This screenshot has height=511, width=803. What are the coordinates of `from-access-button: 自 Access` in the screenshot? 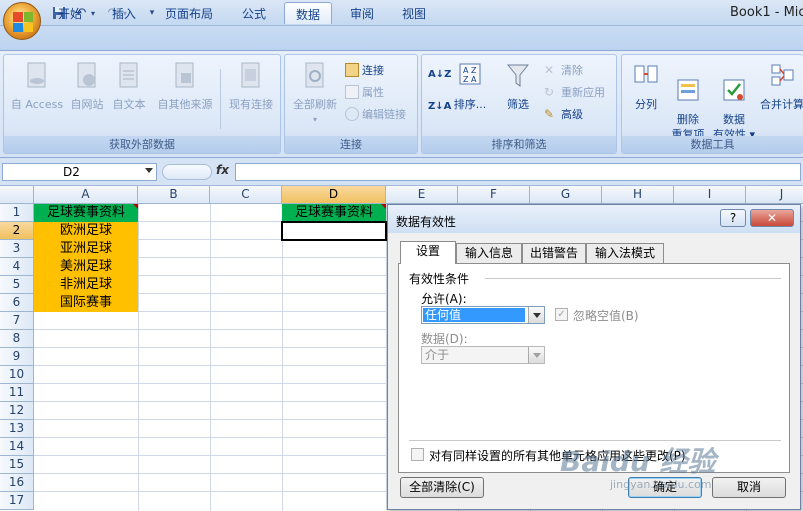 It's located at (37, 86).